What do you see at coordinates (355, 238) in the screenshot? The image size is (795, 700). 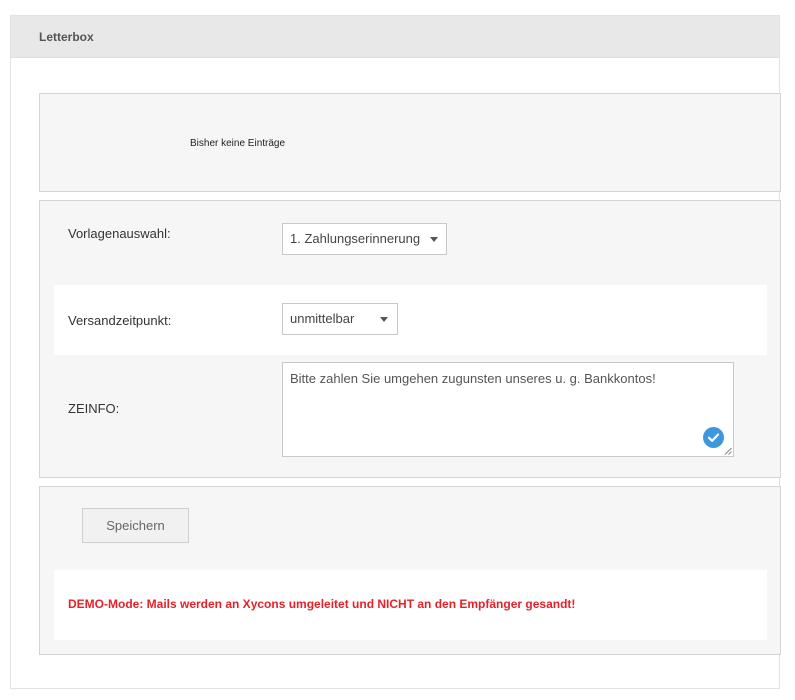 I see `template-select-value: 1. Zahlungserinnerung` at bounding box center [355, 238].